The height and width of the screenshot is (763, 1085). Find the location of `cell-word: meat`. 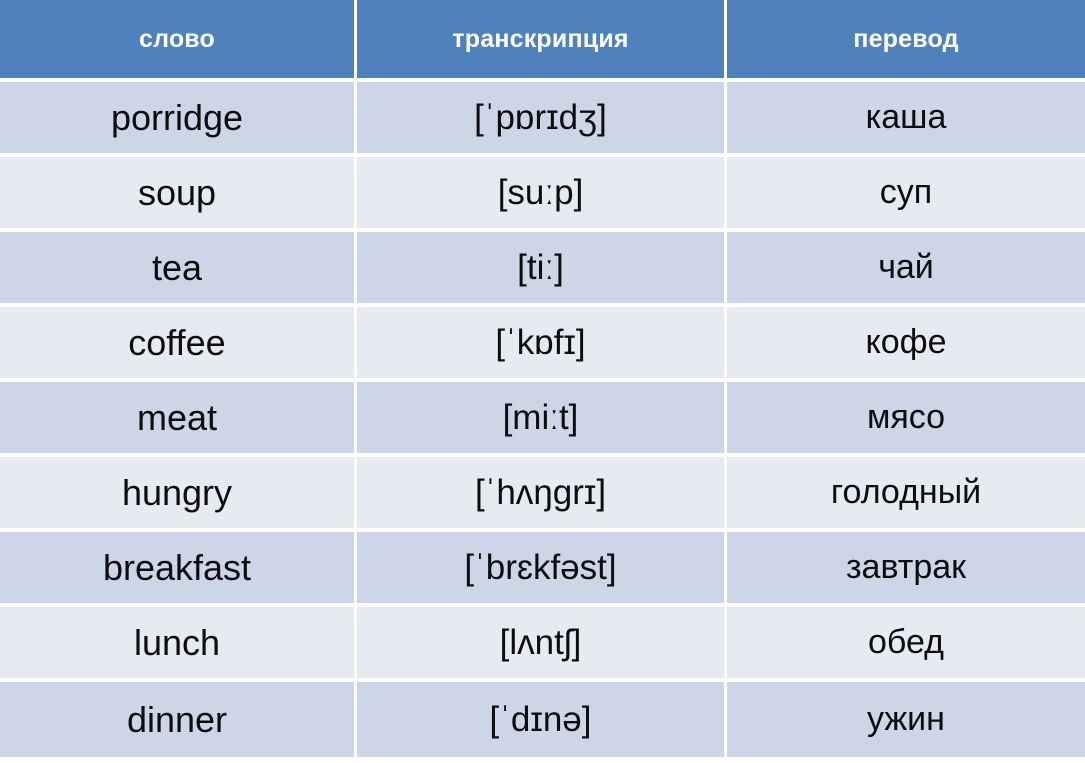

cell-word: meat is located at coordinates (178, 419).